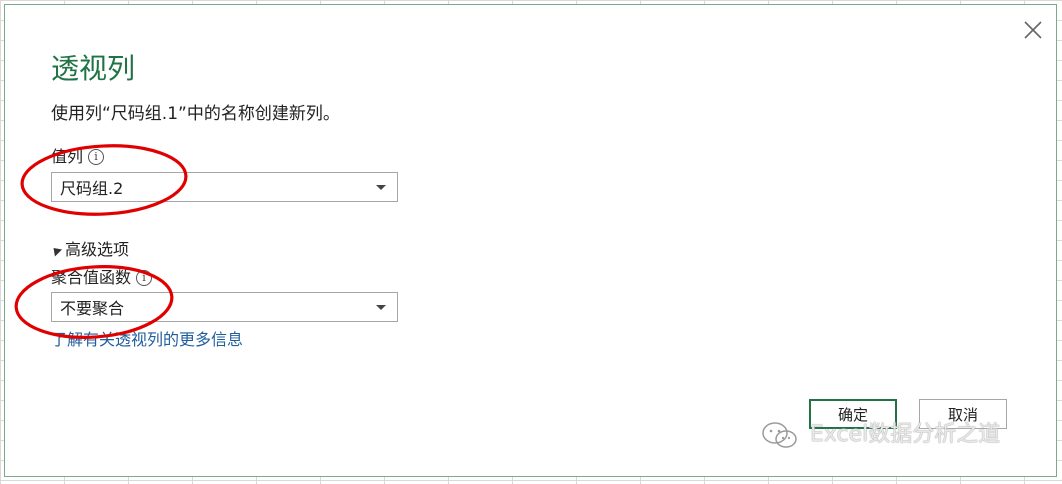 Image resolution: width=1062 pixels, height=484 pixels. I want to click on watermark: Excel数据分析之道, so click(880, 435).